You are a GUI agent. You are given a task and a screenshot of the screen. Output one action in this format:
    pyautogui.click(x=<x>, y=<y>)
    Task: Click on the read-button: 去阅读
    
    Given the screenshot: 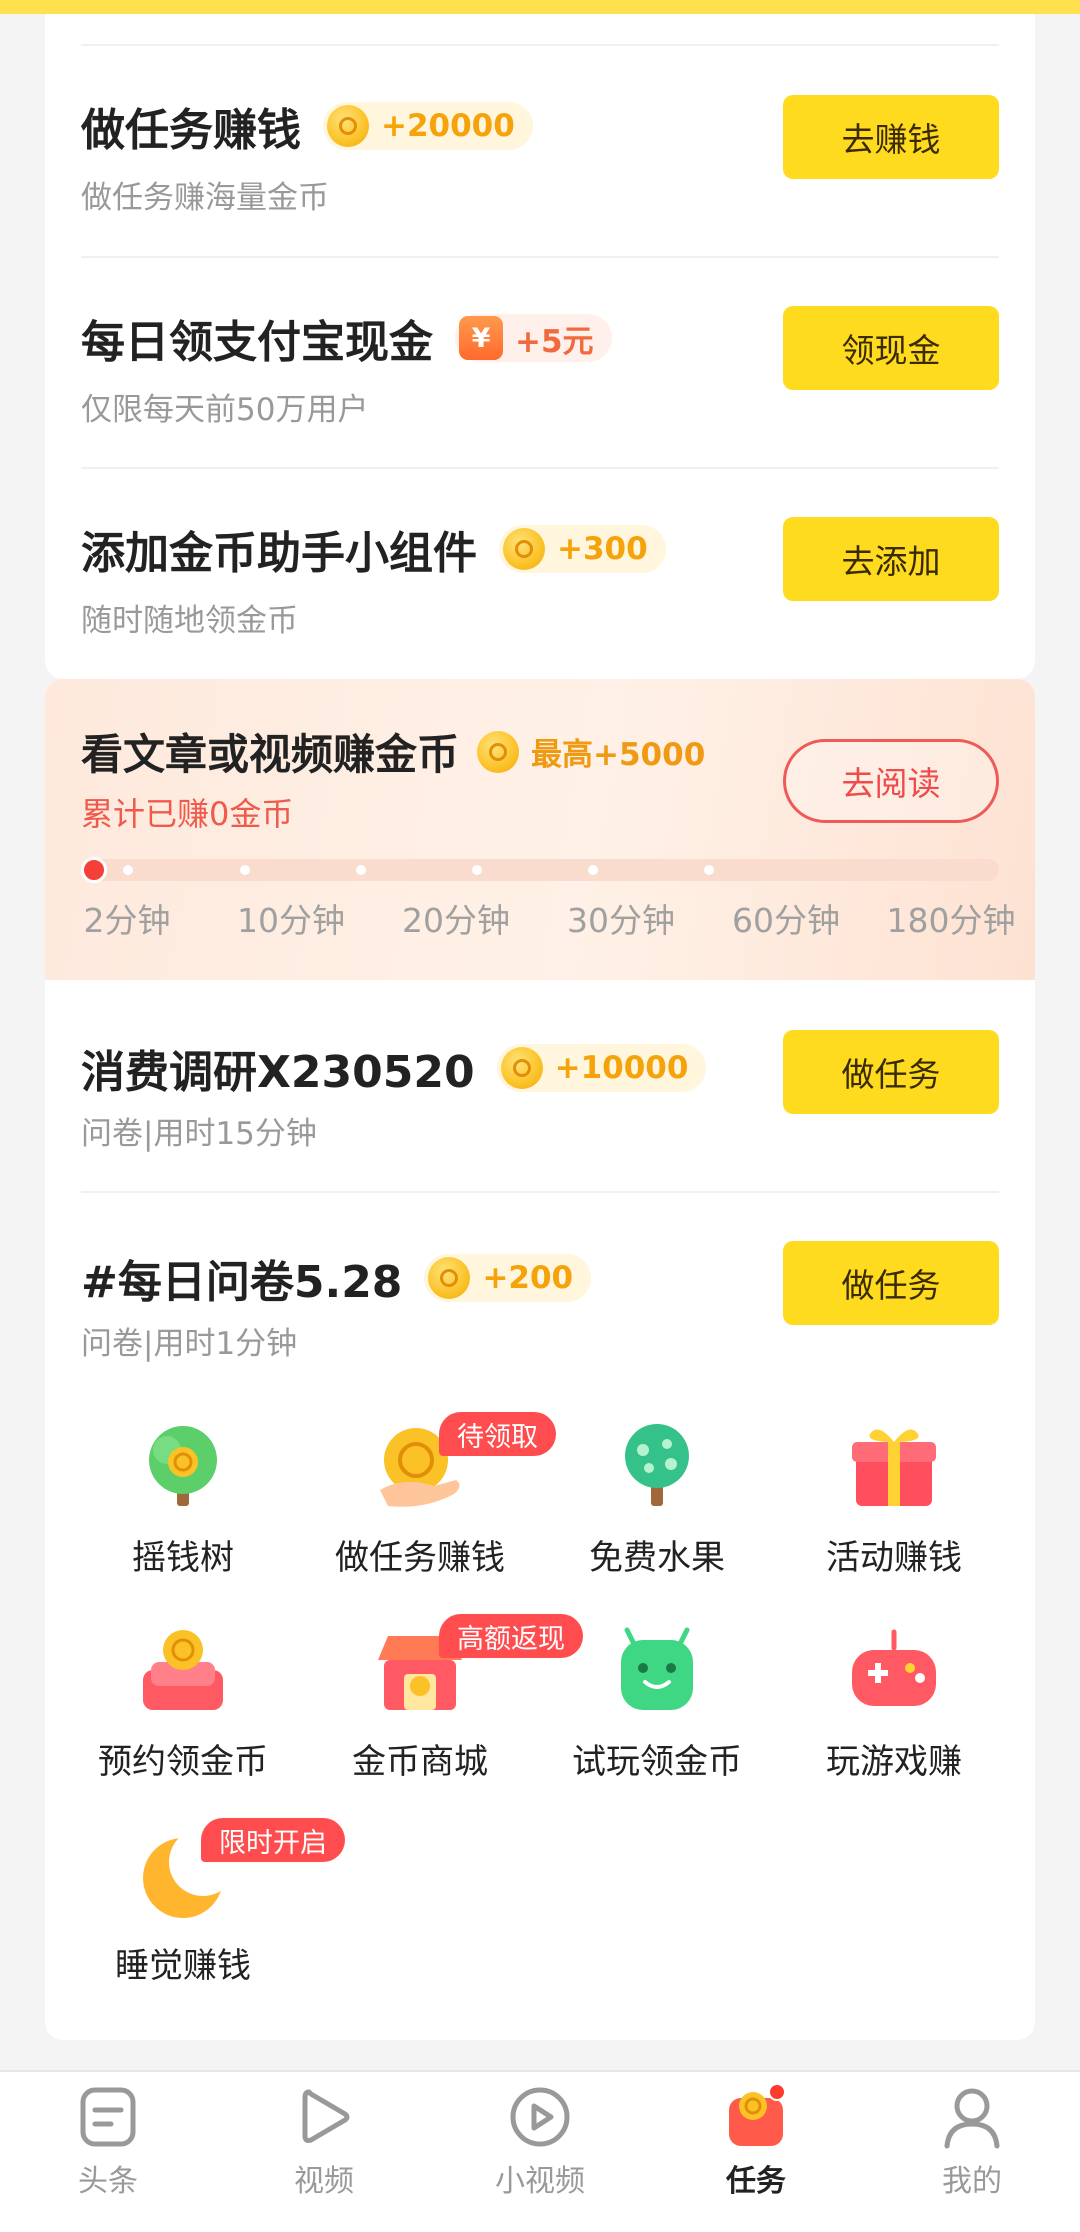 What is the action you would take?
    pyautogui.click(x=891, y=781)
    